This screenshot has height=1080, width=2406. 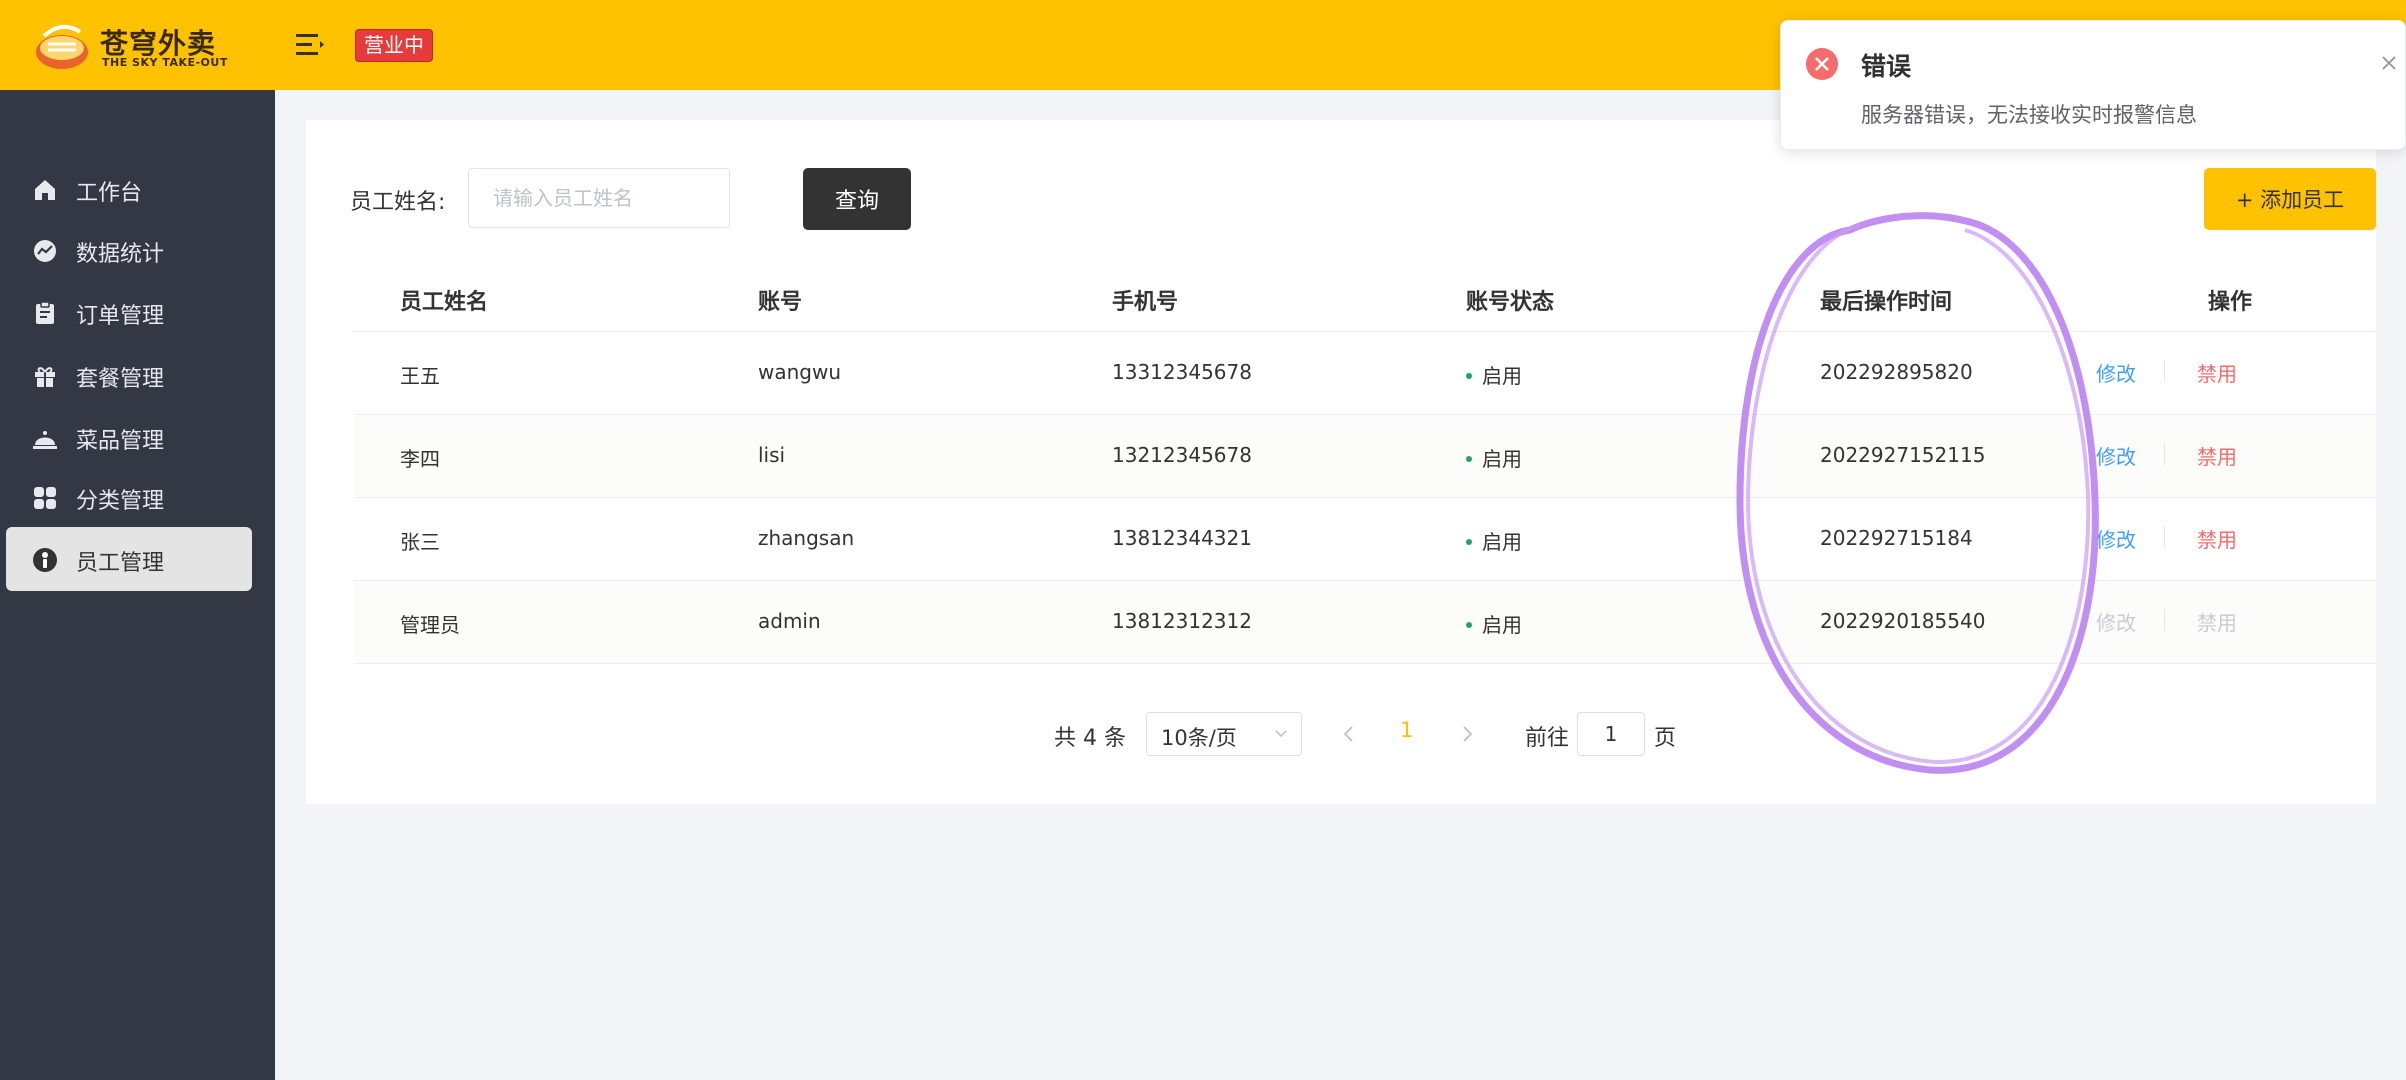 What do you see at coordinates (45, 560) in the screenshot?
I see `employee-icon` at bounding box center [45, 560].